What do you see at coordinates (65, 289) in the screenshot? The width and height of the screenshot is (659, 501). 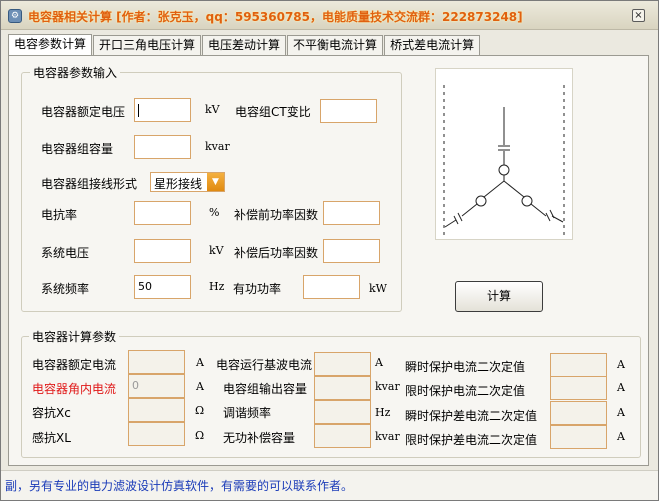 I see `system-frequency-label: 系统频率` at bounding box center [65, 289].